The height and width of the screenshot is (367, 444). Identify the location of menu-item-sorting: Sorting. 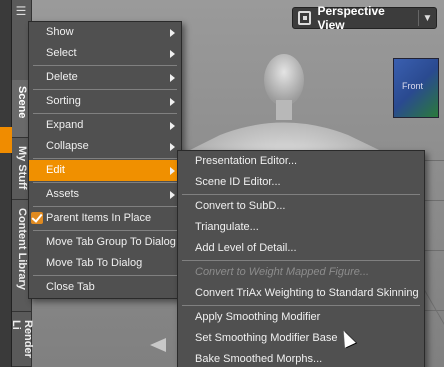
(105, 101).